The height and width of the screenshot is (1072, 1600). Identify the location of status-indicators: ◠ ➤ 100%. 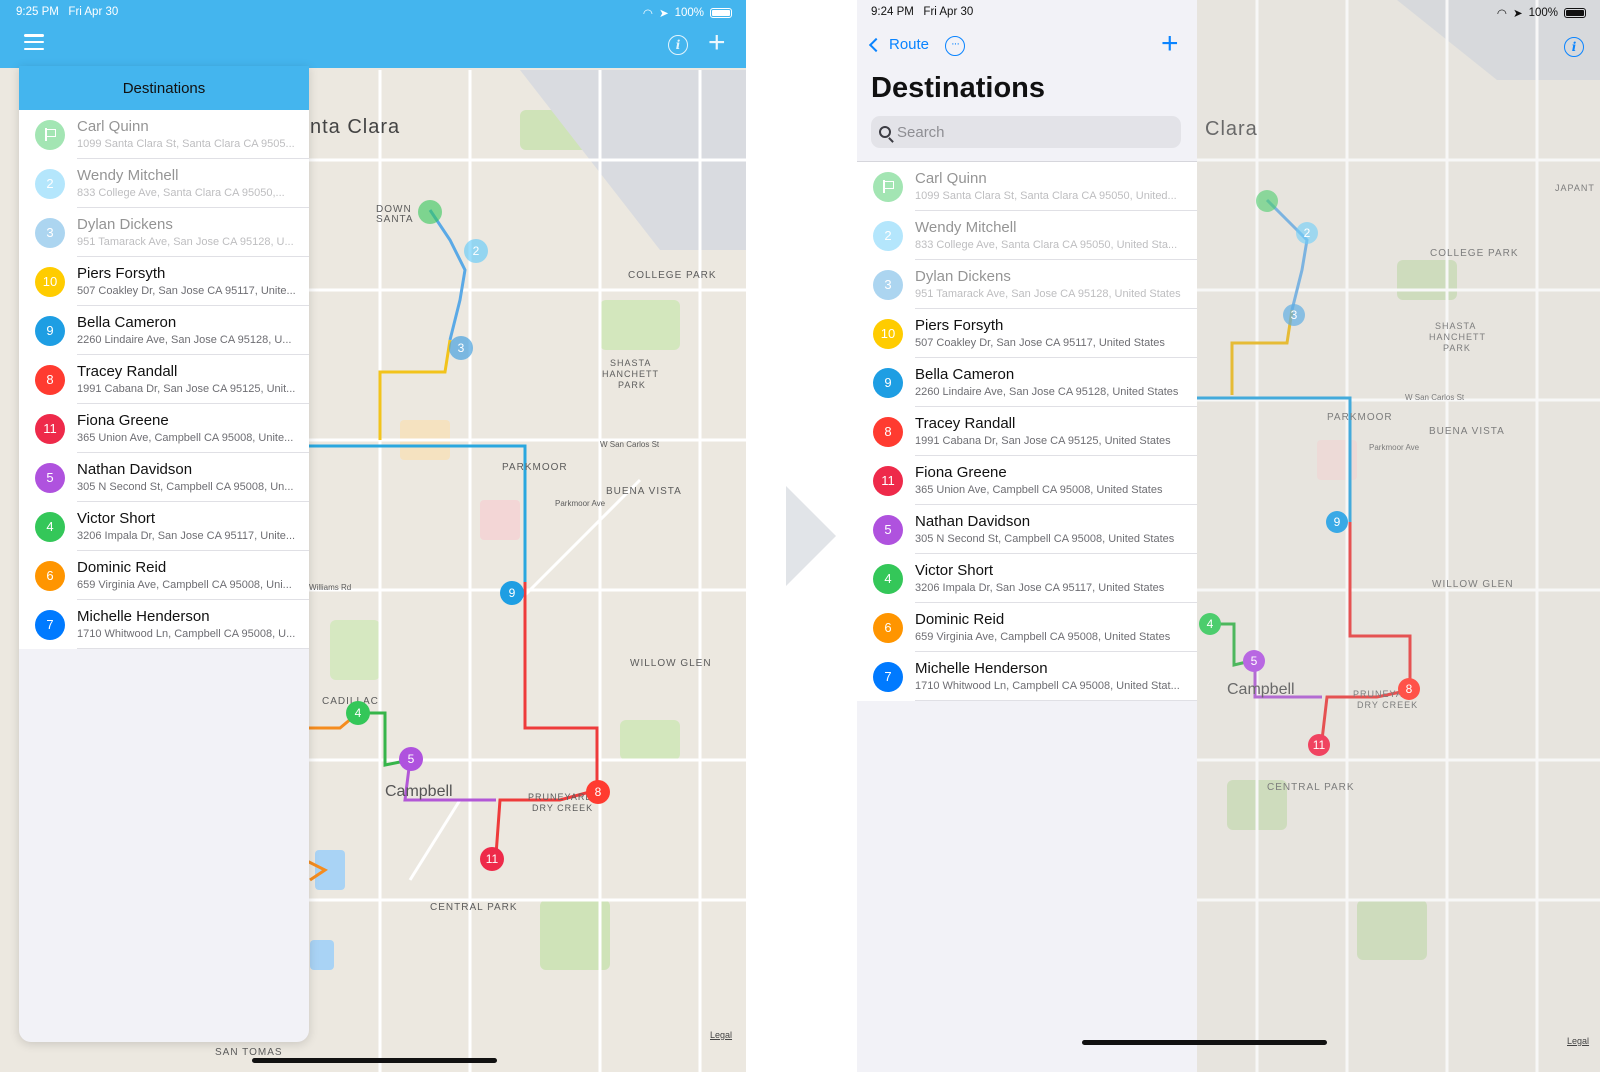
(687, 13).